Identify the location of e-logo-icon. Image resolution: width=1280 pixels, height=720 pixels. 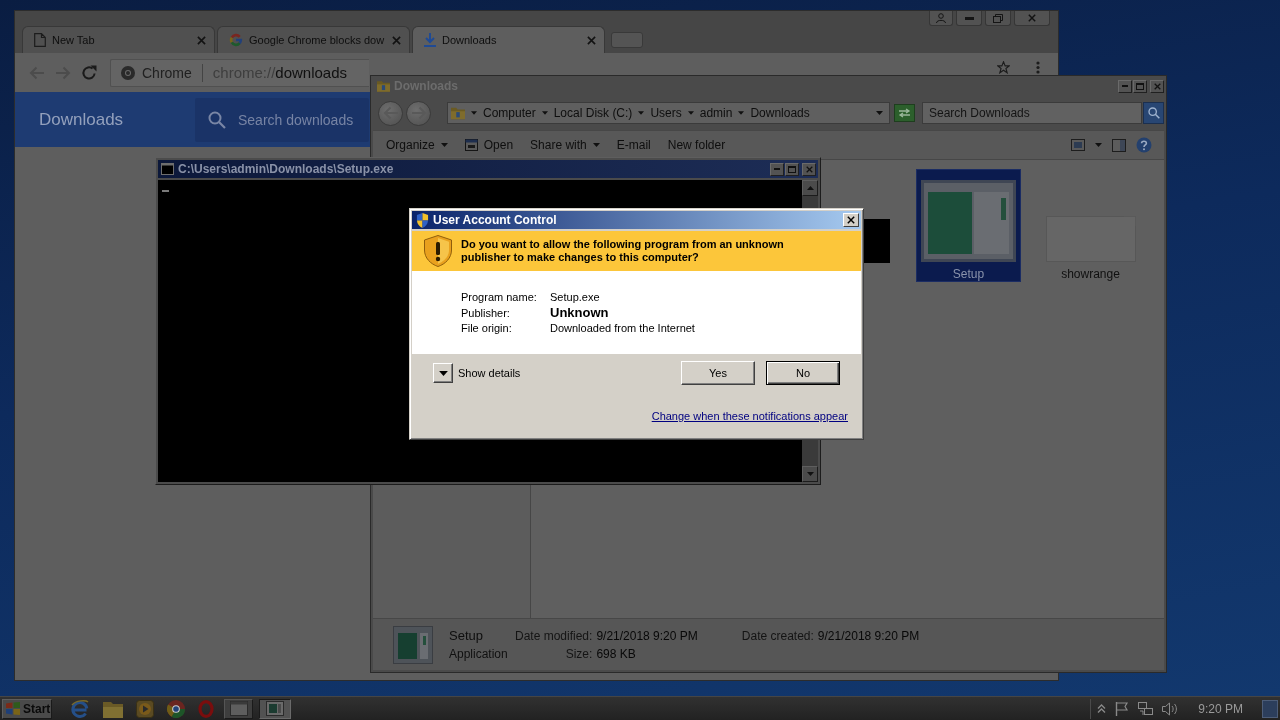
(80, 708).